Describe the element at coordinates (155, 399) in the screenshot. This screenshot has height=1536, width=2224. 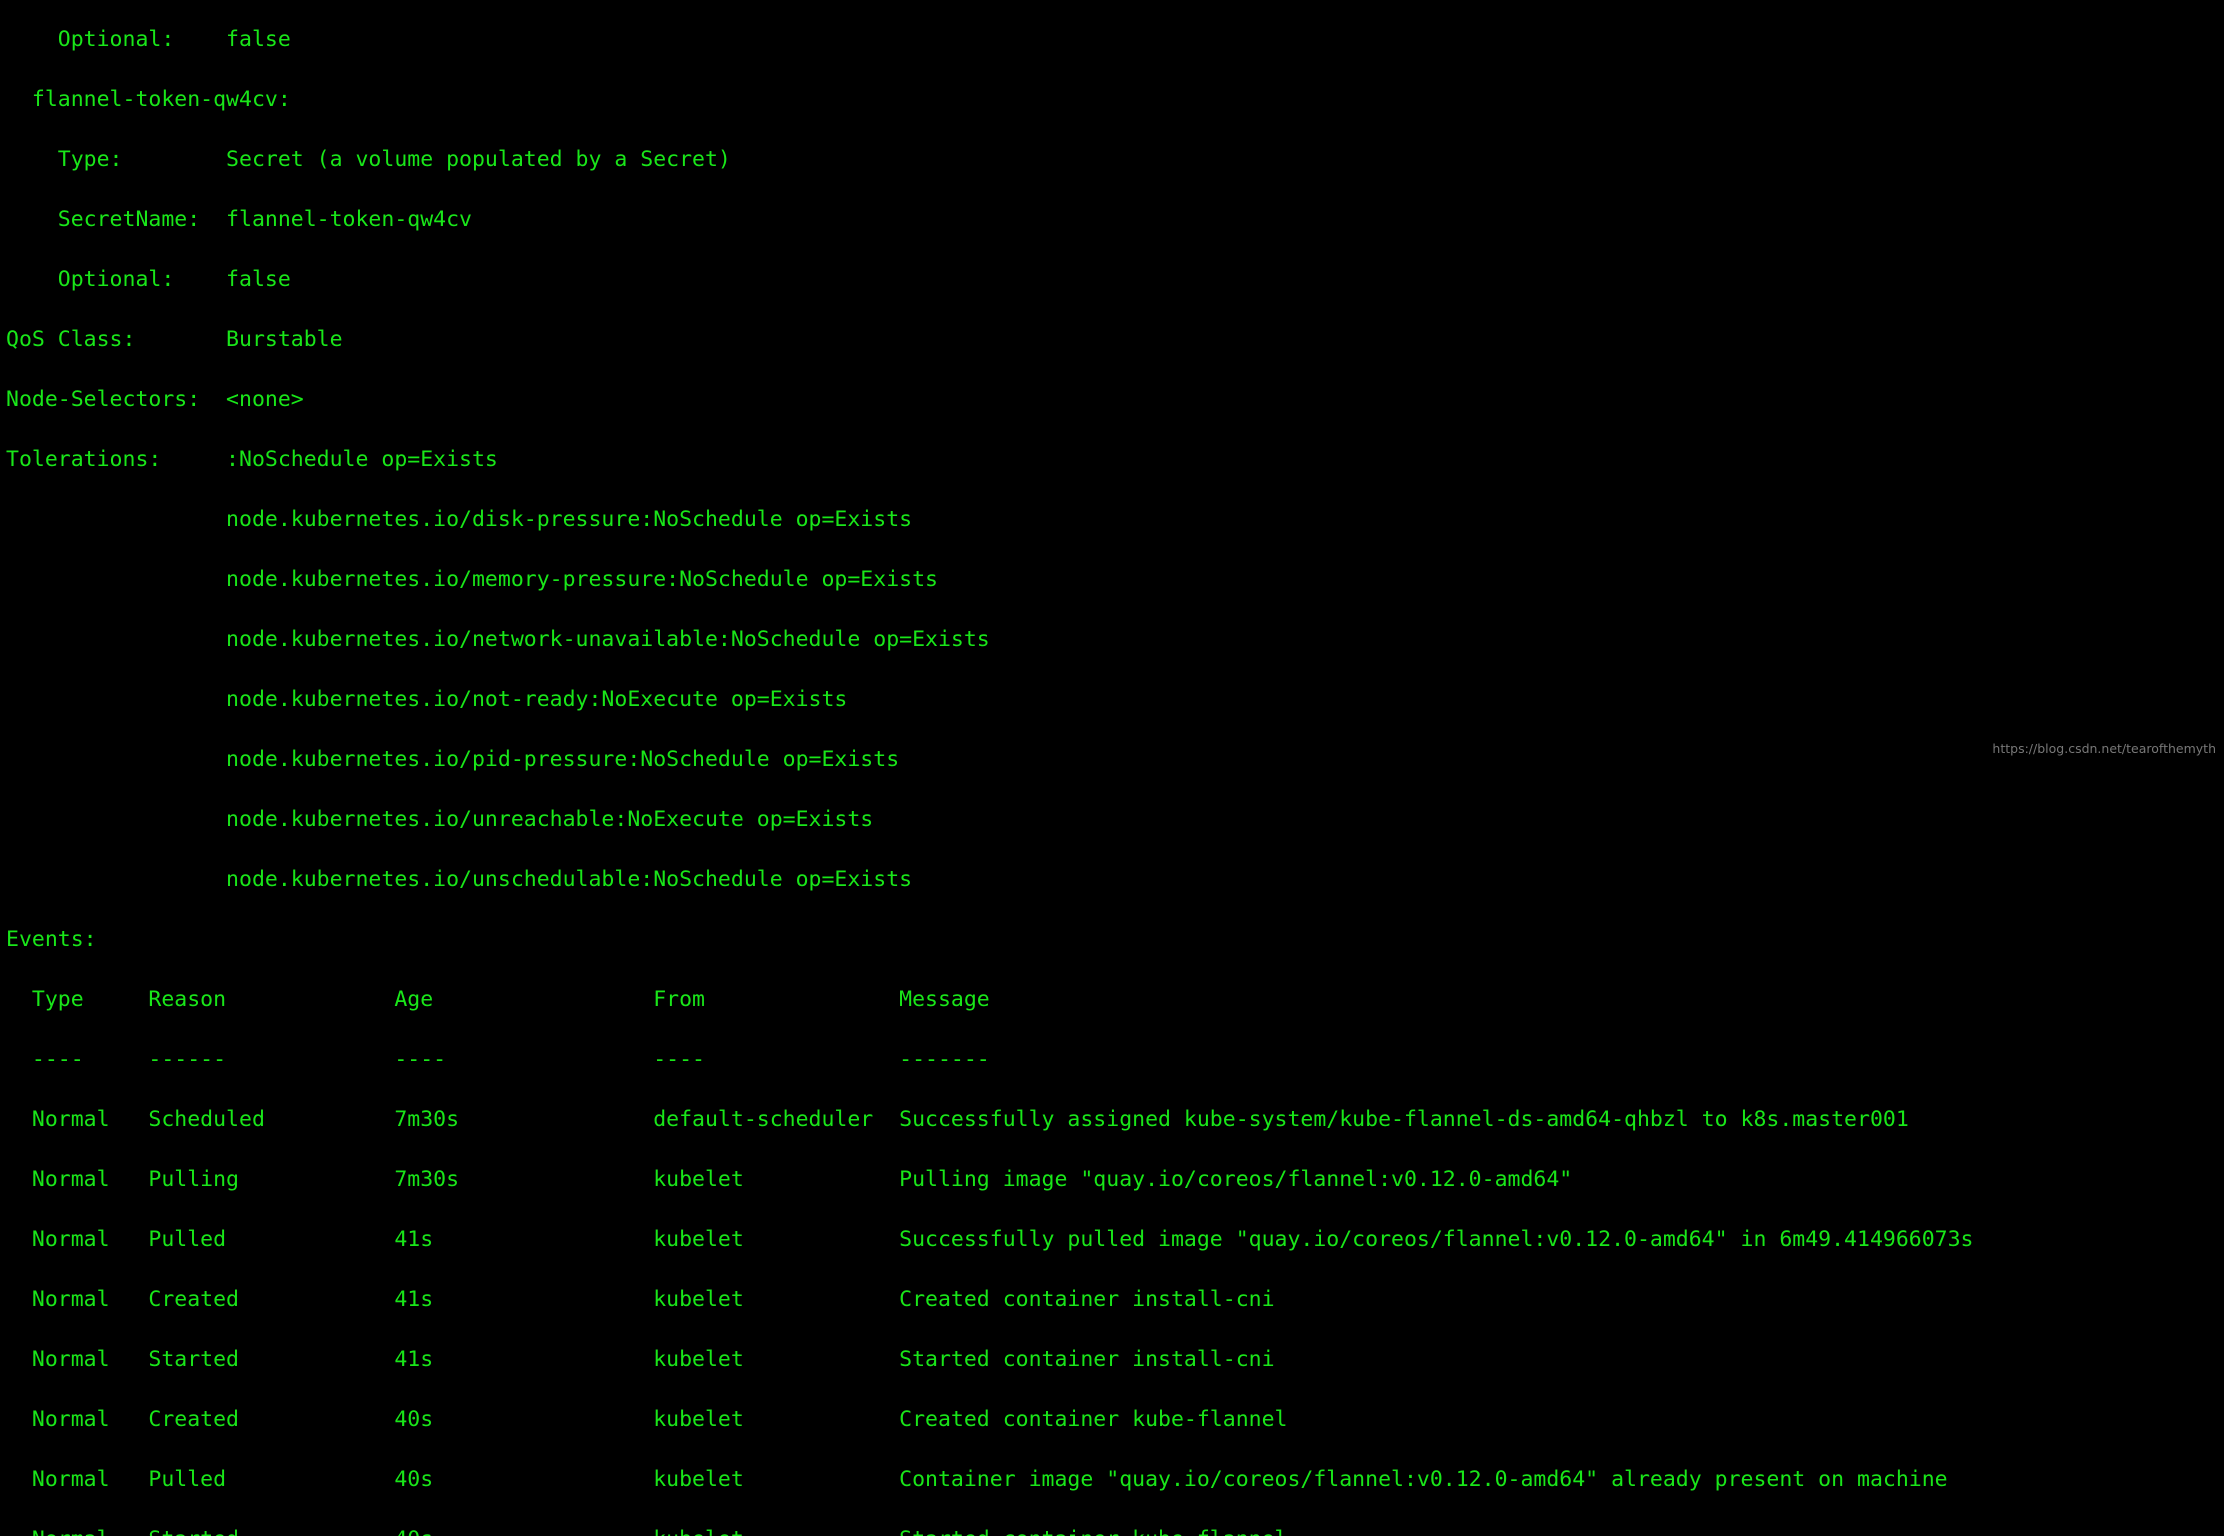
I see `terminal-line: Node-Selectors: <none>` at that location.